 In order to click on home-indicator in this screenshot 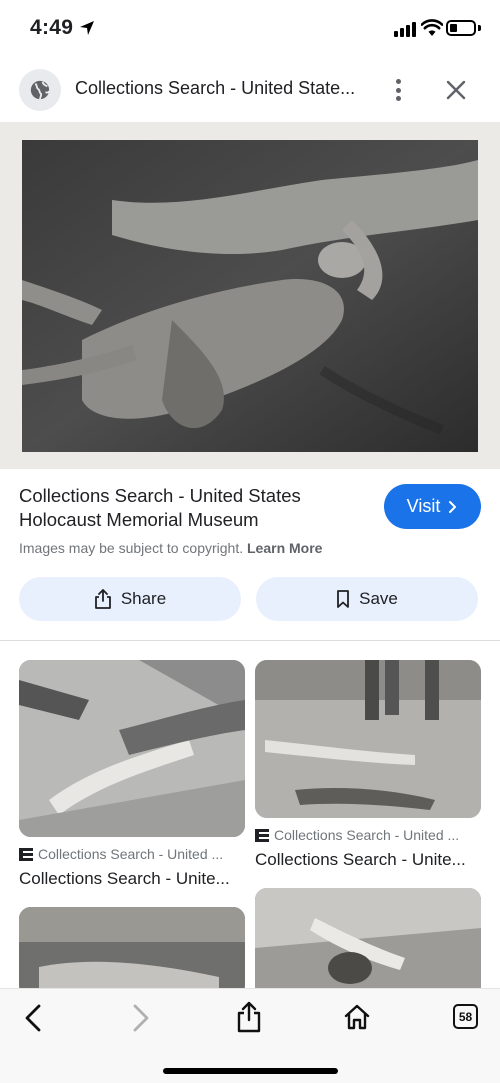, I will do `click(250, 1071)`.